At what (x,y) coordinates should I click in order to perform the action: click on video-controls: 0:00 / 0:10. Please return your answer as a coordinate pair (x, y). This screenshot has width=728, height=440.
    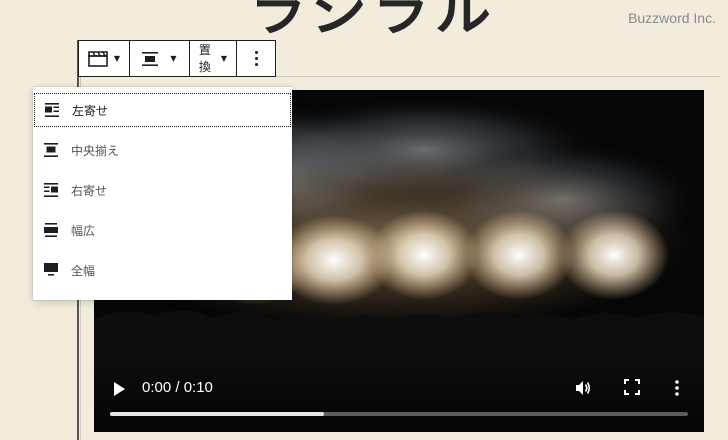
    Looking at the image, I should click on (399, 397).